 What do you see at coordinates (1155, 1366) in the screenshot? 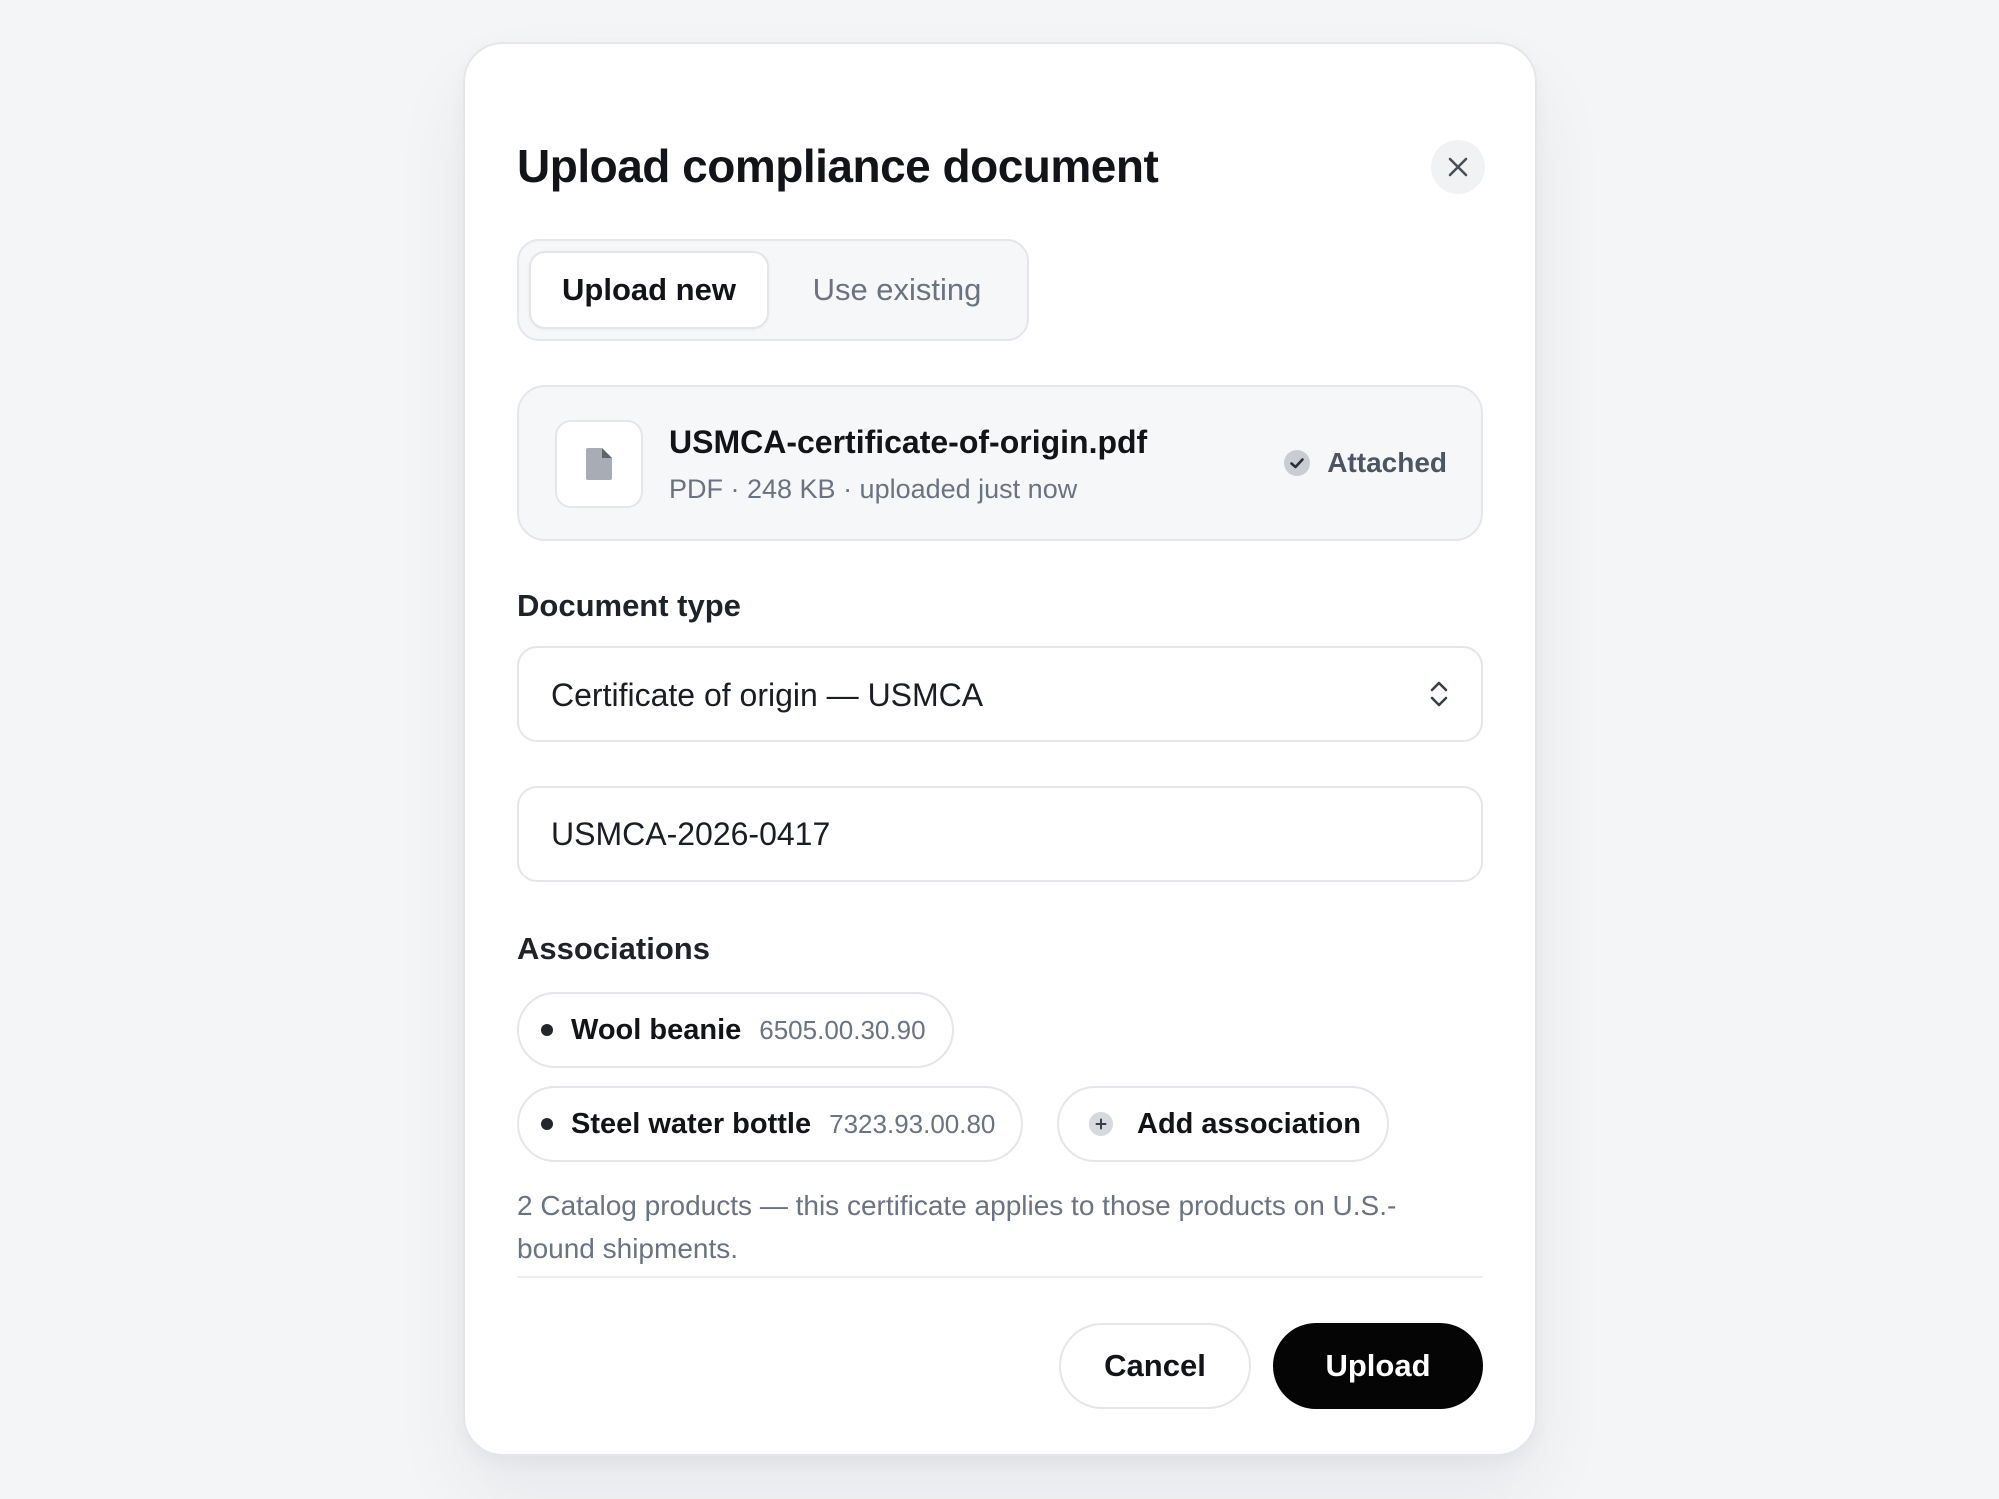
I see `cancel-button: Cancel` at bounding box center [1155, 1366].